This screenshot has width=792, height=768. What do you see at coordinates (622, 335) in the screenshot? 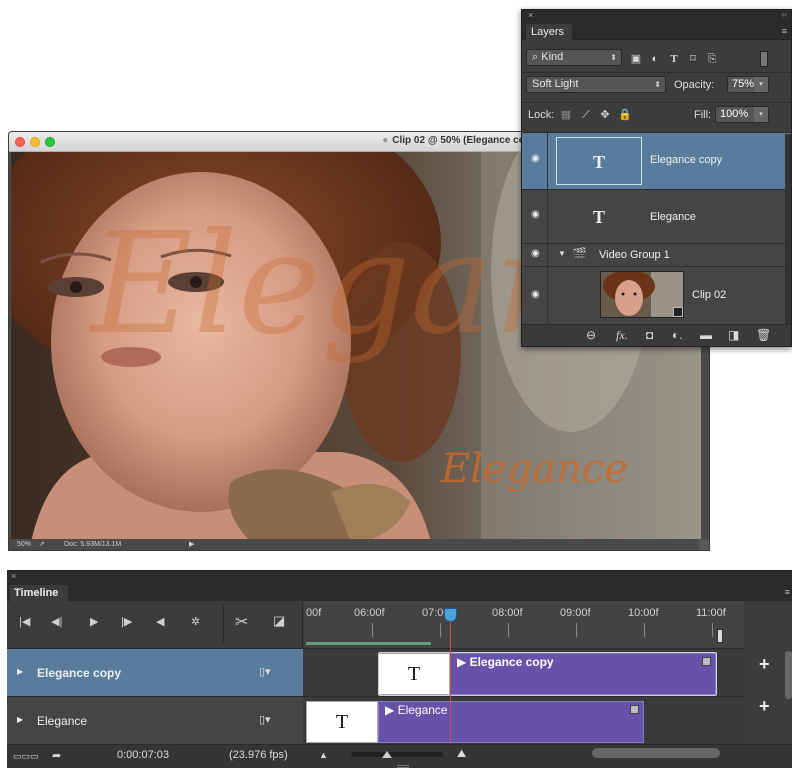
I see `fx-icon: fx.` at bounding box center [622, 335].